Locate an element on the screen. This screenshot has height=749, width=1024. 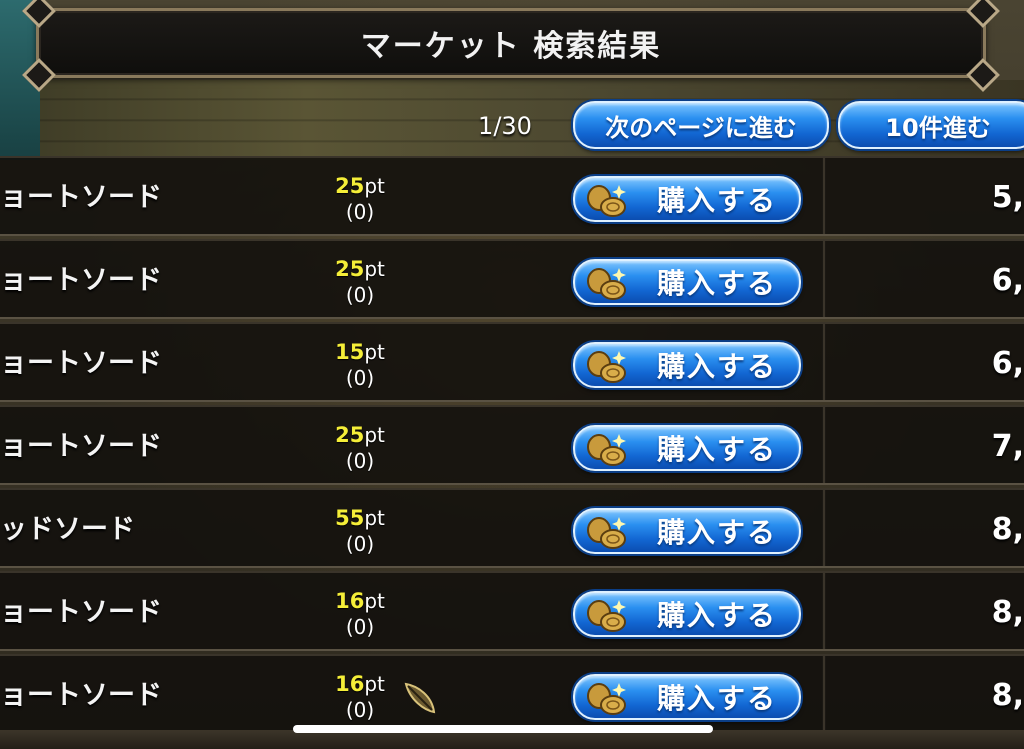
price-block: 15pt (0) is located at coordinates (360, 366).